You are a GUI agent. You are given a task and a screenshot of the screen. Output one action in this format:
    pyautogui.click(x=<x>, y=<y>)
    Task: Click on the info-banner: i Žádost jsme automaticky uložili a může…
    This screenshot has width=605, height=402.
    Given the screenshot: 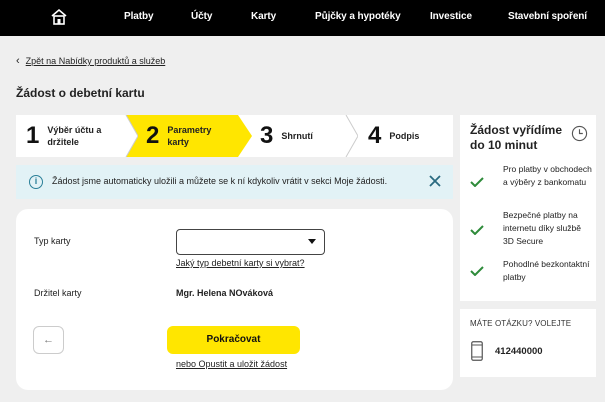 What is the action you would take?
    pyautogui.click(x=234, y=182)
    